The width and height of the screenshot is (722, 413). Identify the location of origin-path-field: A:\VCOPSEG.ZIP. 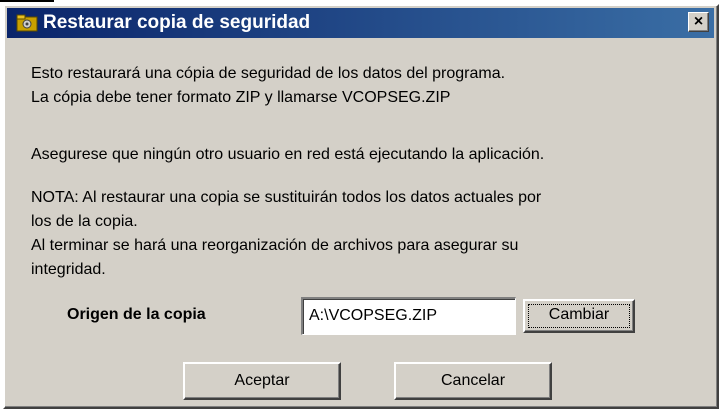
(408, 316).